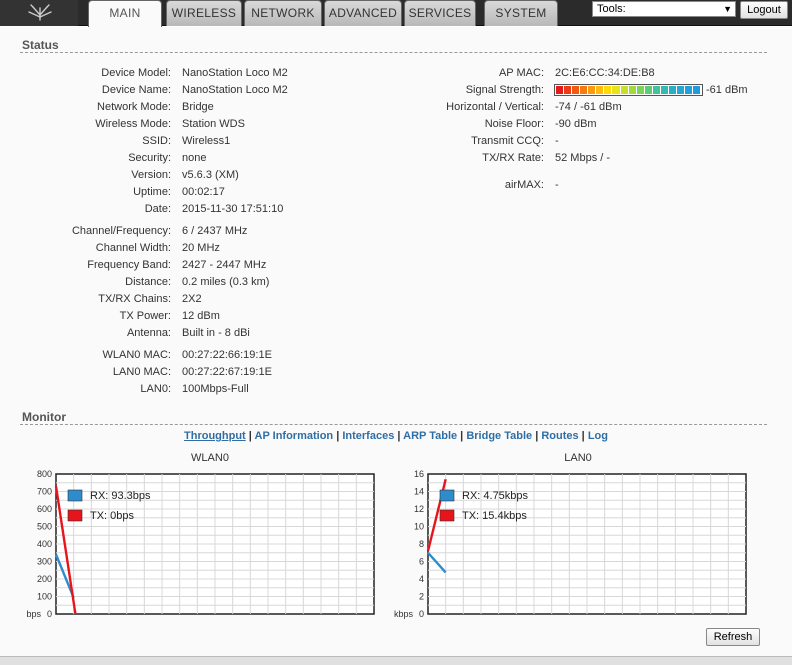  Describe the element at coordinates (210, 458) in the screenshot. I see `wlan0-chart-title: WLAN0` at that location.